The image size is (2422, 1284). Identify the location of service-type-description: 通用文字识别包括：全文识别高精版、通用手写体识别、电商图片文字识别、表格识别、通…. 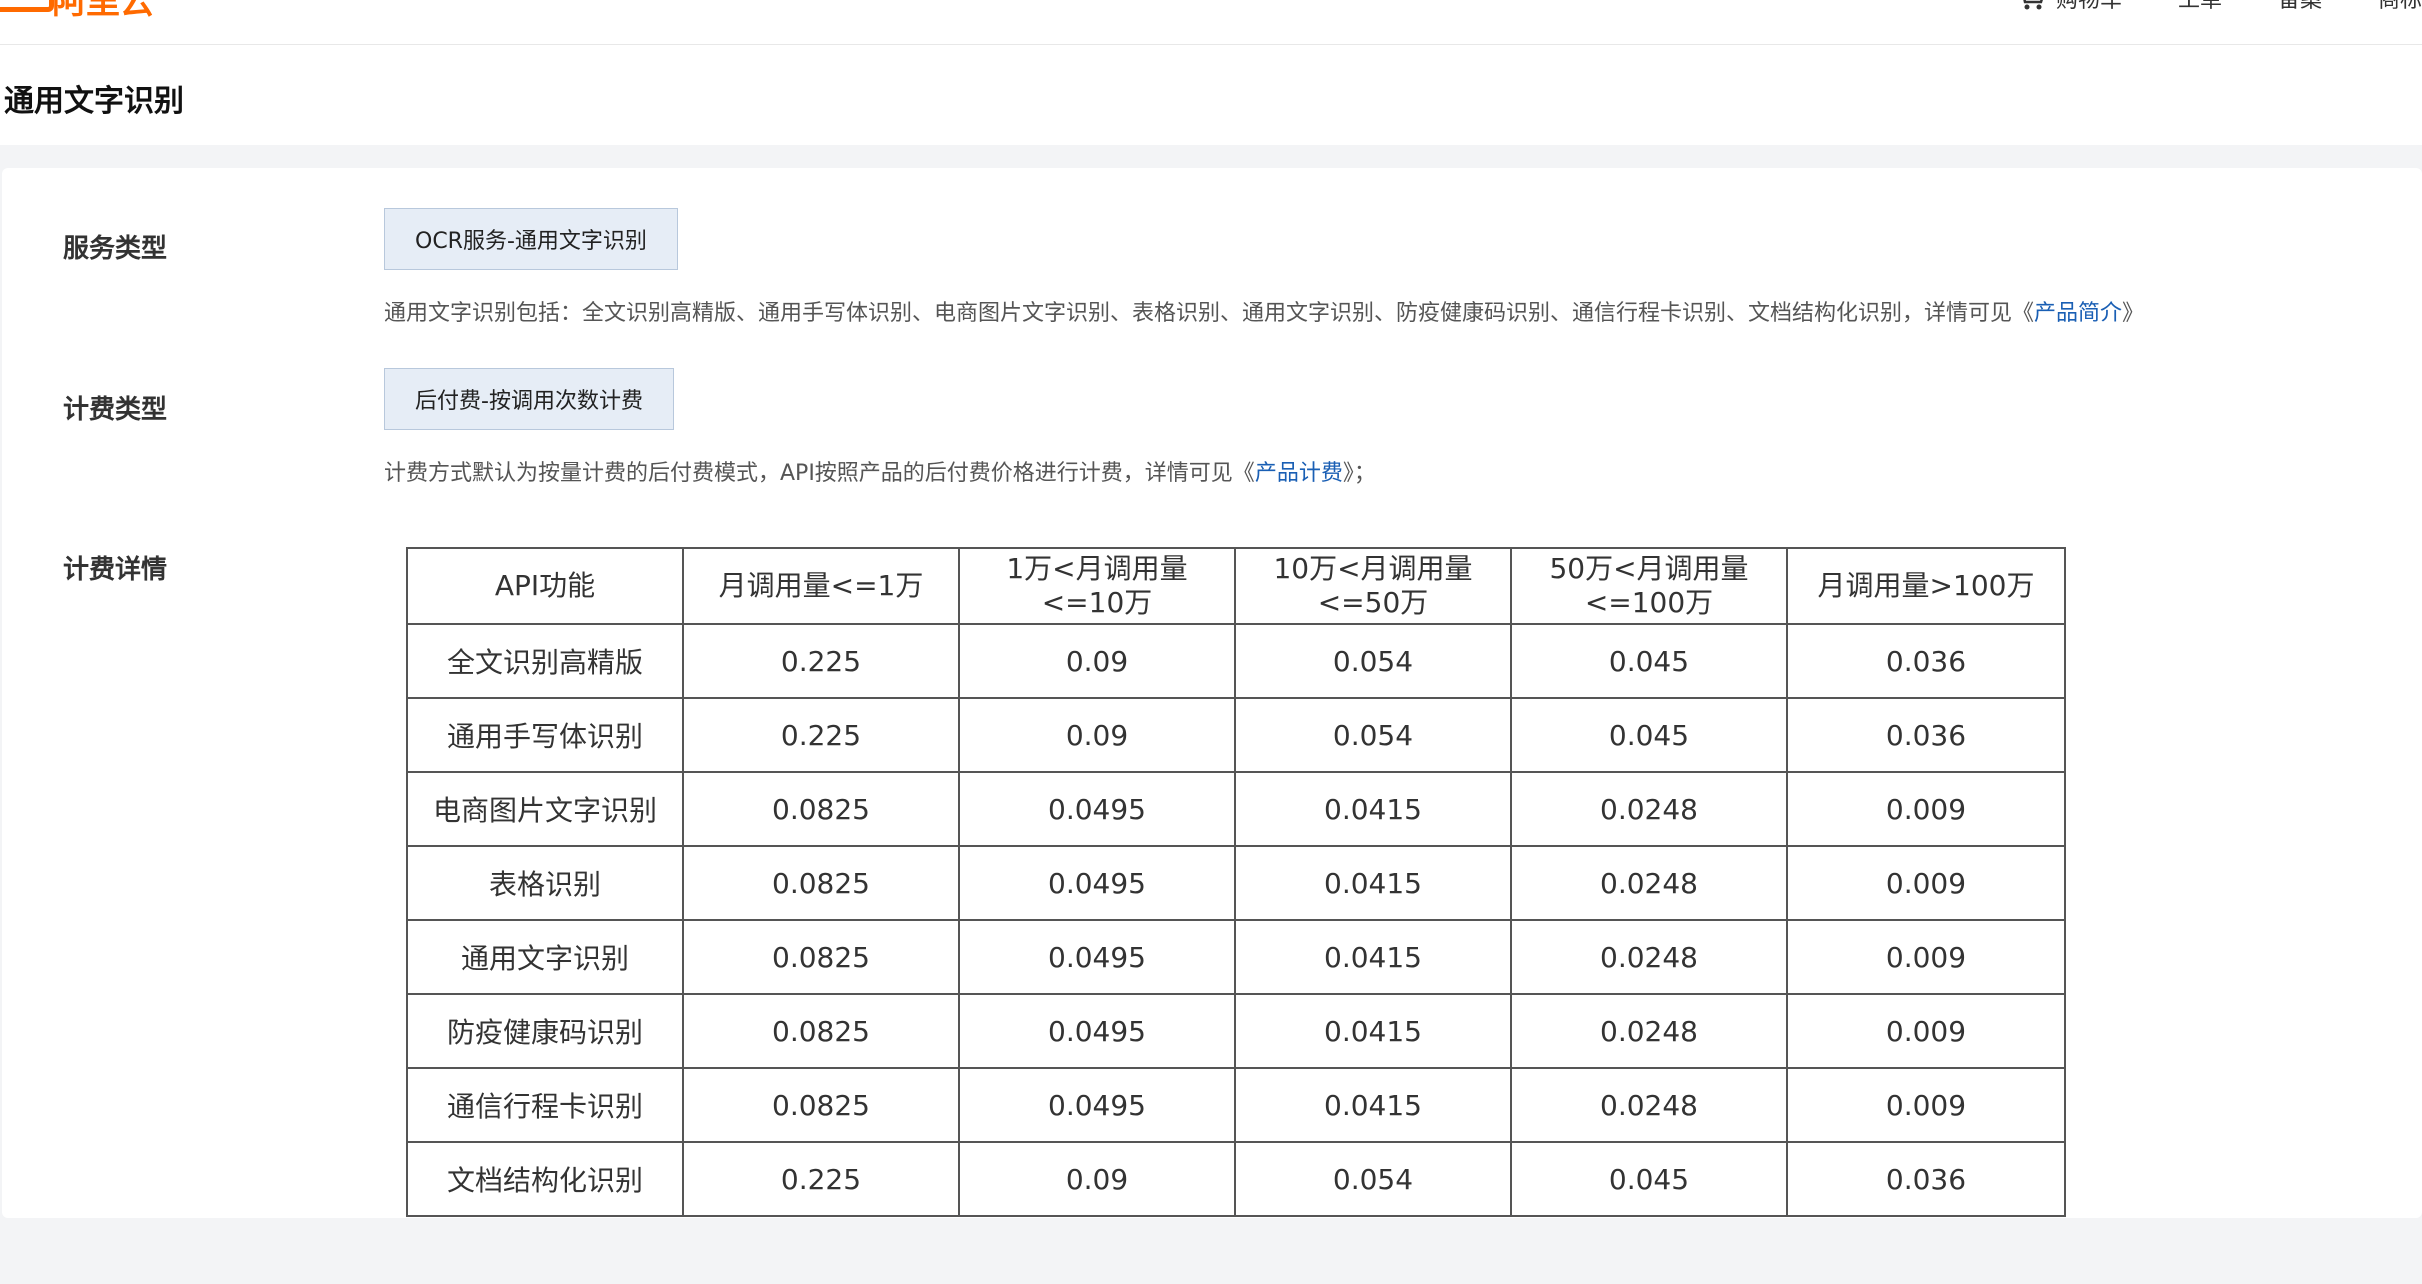
(1264, 311).